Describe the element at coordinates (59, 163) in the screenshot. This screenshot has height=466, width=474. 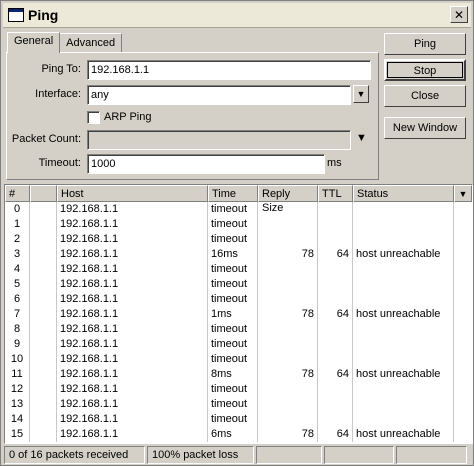
I see `timeout-label: Timeout:` at that location.